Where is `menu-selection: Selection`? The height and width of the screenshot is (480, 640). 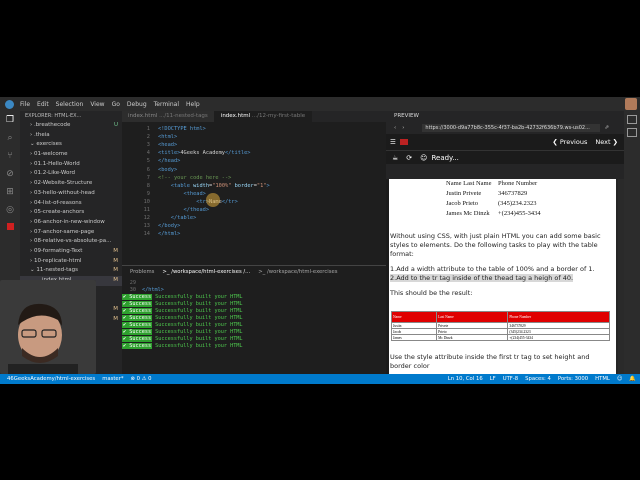 menu-selection: Selection is located at coordinates (70, 104).